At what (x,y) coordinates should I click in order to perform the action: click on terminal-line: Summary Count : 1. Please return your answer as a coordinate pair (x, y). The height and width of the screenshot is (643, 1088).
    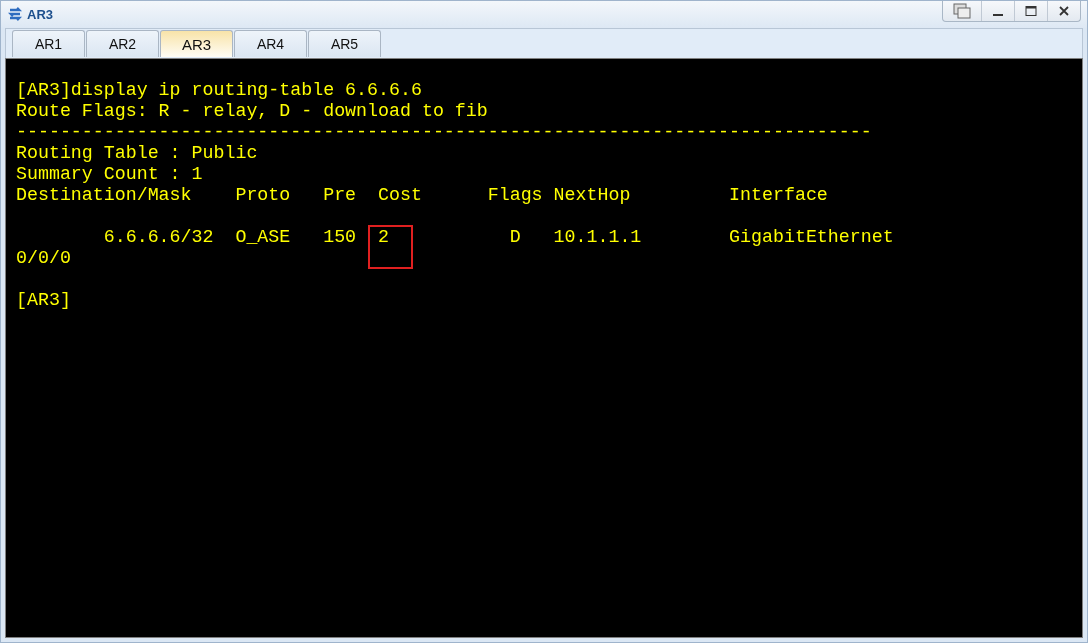
    Looking at the image, I should click on (110, 174).